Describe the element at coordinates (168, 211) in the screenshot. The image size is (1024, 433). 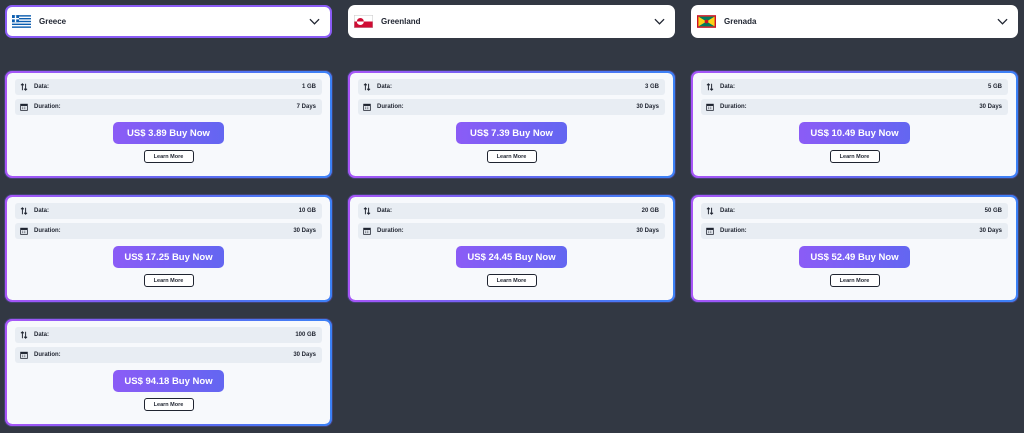
I see `data-row: Data: 10 GB` at that location.